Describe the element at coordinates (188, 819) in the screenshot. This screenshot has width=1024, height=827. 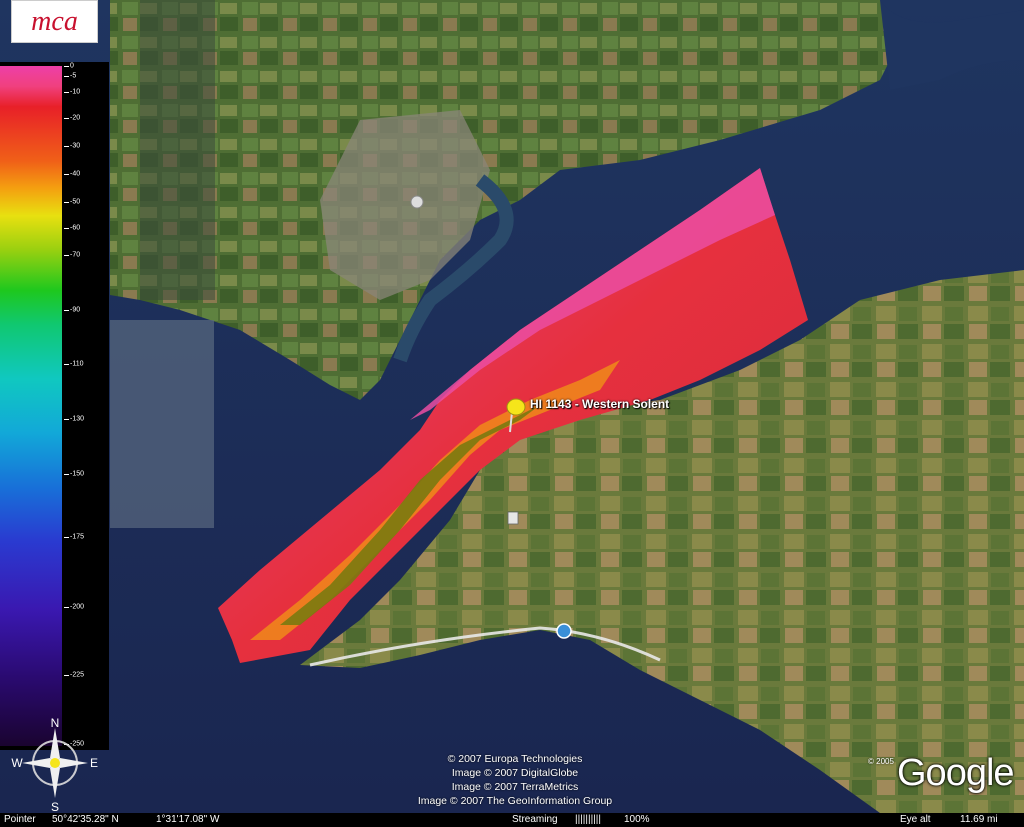
I see `pointer-longitude: 1°31'17.08" W` at that location.